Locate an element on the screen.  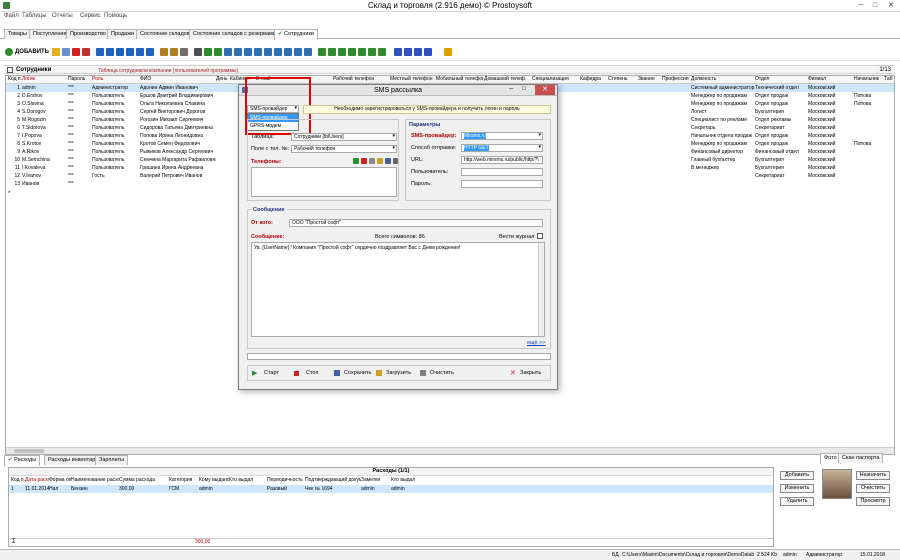
edit-expense-button: Изменить is located at coordinates (797, 488).